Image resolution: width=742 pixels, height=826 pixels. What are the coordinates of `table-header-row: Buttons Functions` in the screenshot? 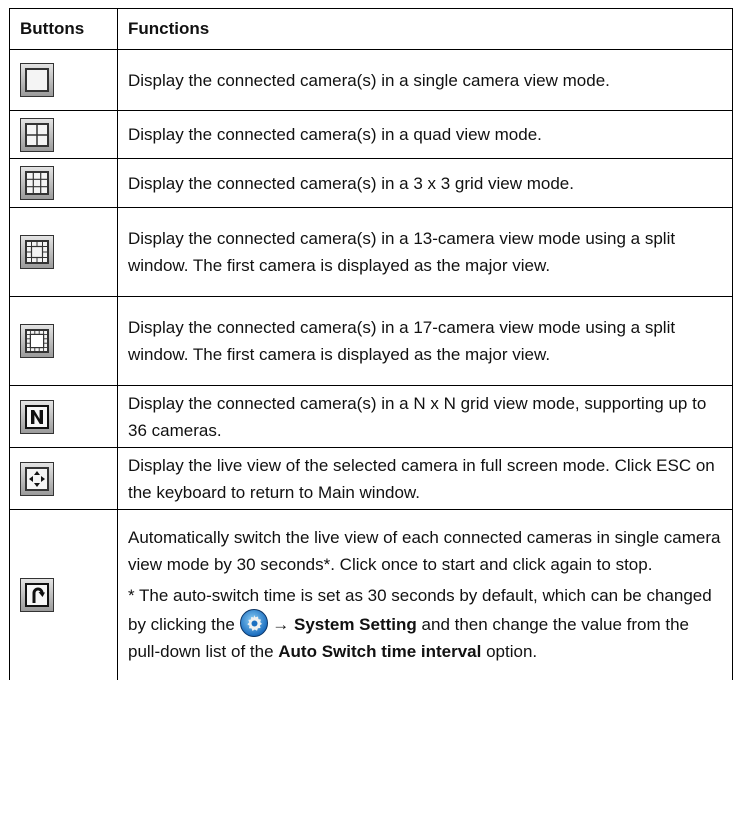 It's located at (371, 29).